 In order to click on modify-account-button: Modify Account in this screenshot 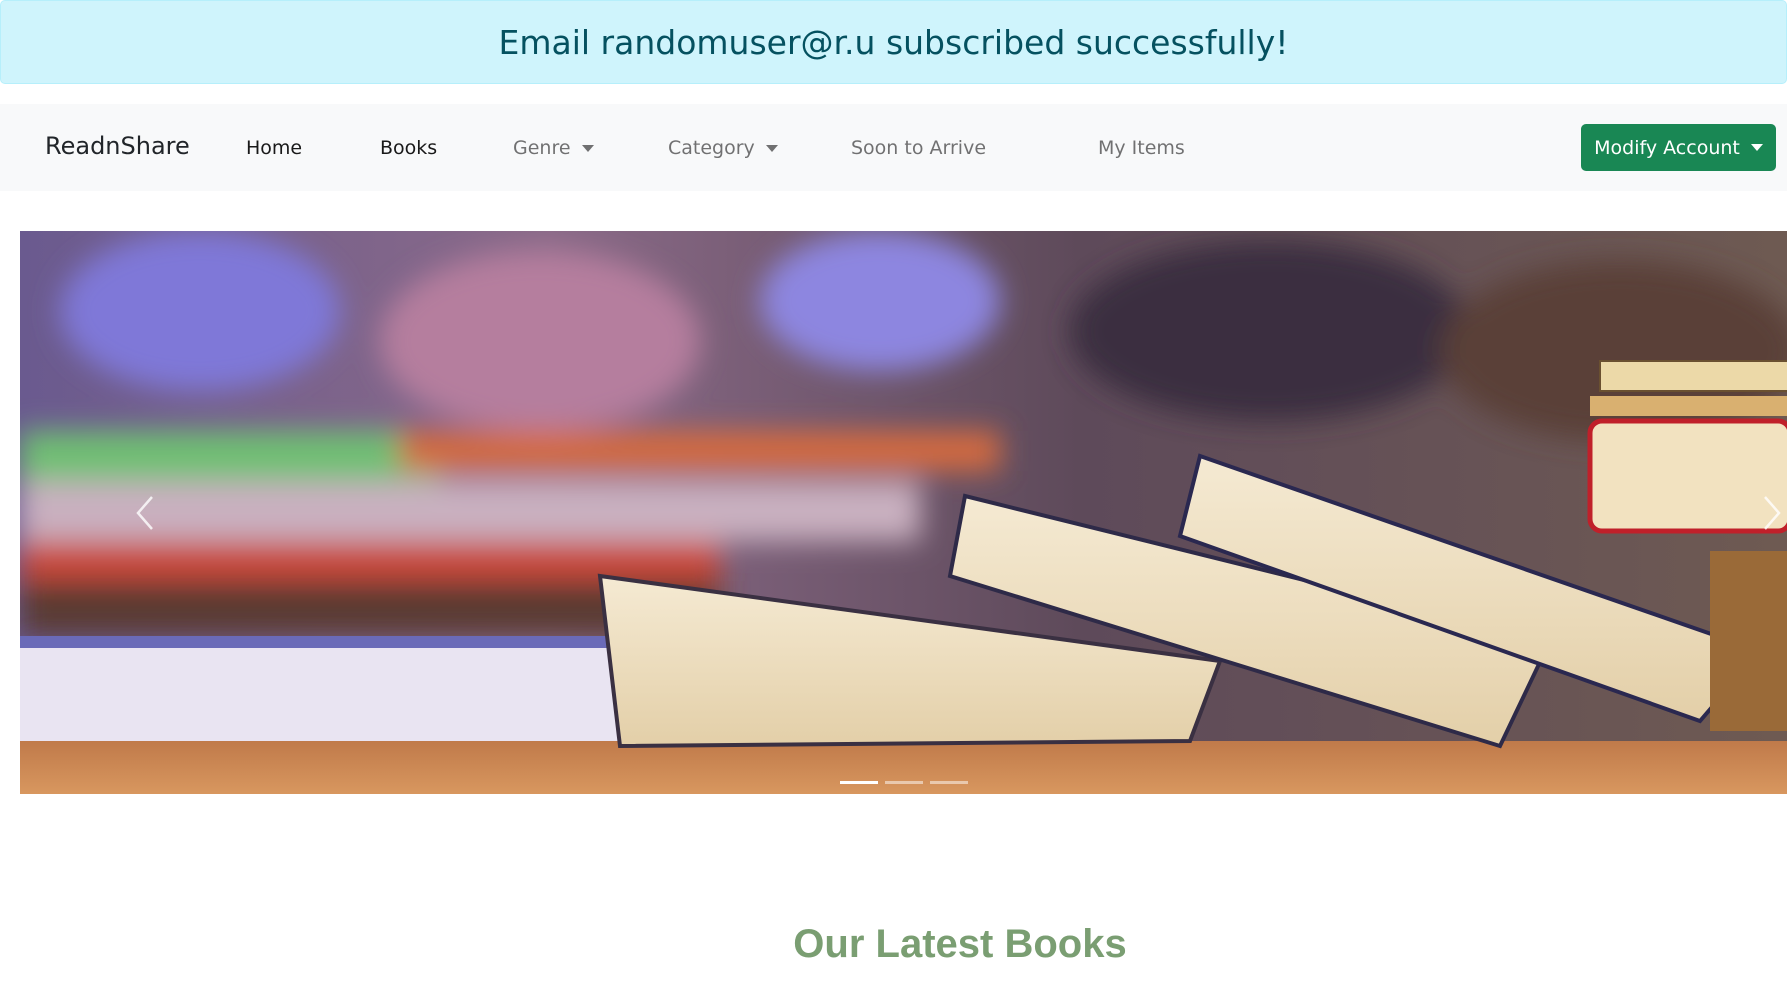, I will do `click(1678, 147)`.